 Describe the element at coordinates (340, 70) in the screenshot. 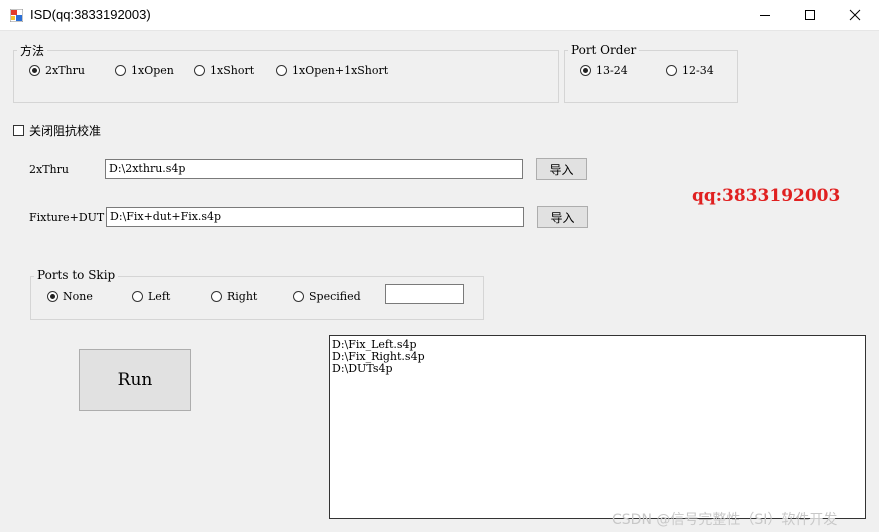

I see `method-option-label: 1xOpen+1xShort` at that location.